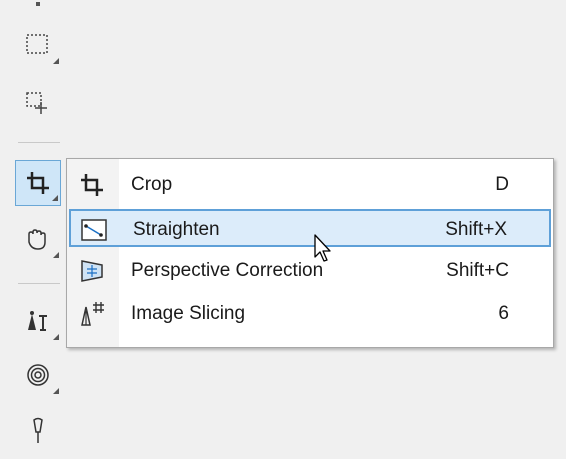 Image resolution: width=566 pixels, height=459 pixels. Describe the element at coordinates (324, 251) in the screenshot. I see `mouse-pointer-icon` at that location.